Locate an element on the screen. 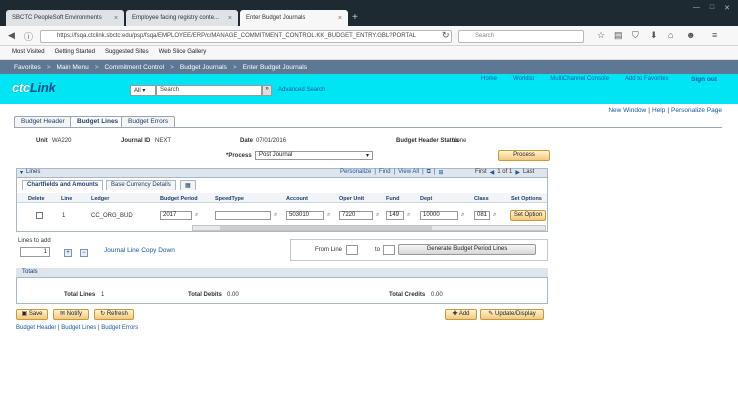 The height and width of the screenshot is (404, 738). advanced-search-link: Advanced Search is located at coordinates (301, 90).